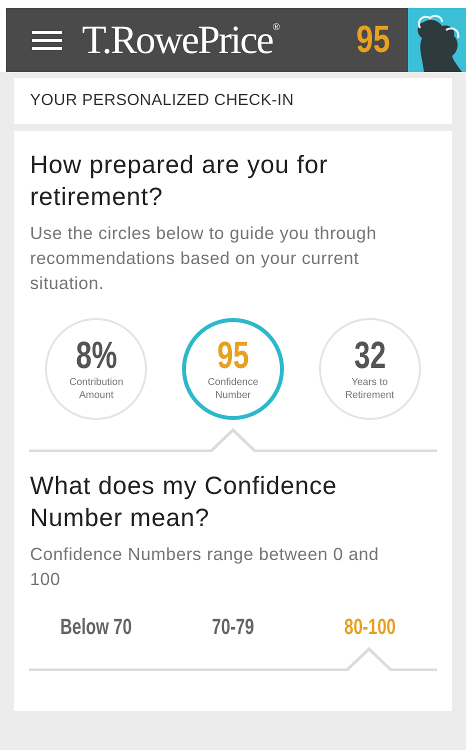 This screenshot has width=466, height=750. Describe the element at coordinates (47, 40) in the screenshot. I see `menu-icon` at that location.